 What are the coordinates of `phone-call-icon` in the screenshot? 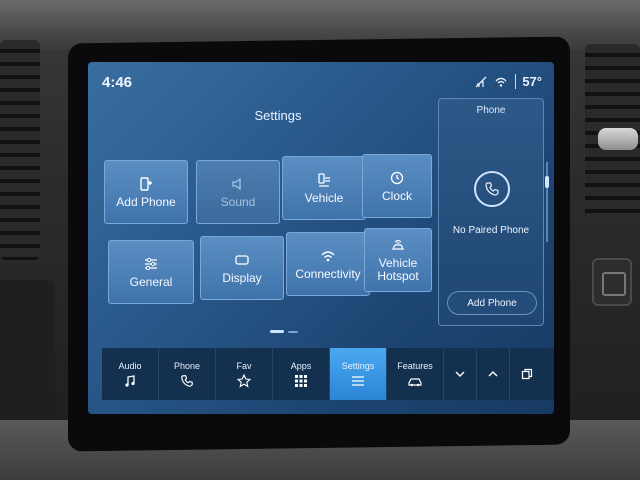 It's located at (492, 189).